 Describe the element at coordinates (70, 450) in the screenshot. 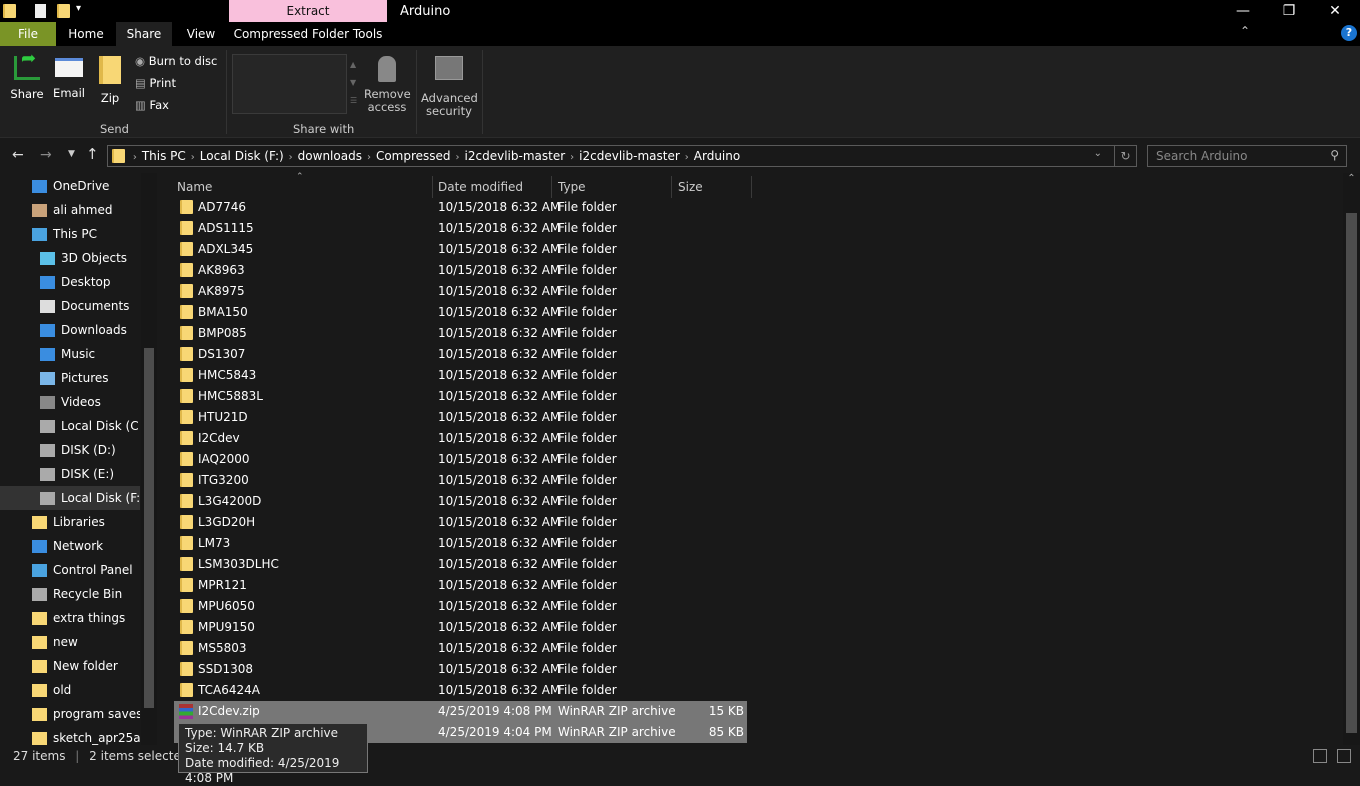

I see `nav-item: DISK (D:)` at that location.